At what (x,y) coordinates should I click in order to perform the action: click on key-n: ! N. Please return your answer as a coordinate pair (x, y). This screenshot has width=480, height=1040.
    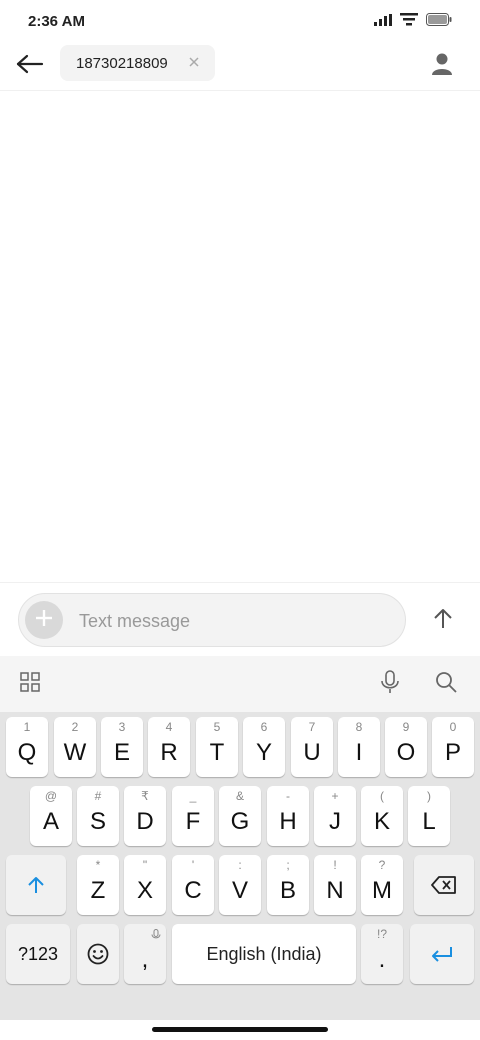
    Looking at the image, I should click on (335, 885).